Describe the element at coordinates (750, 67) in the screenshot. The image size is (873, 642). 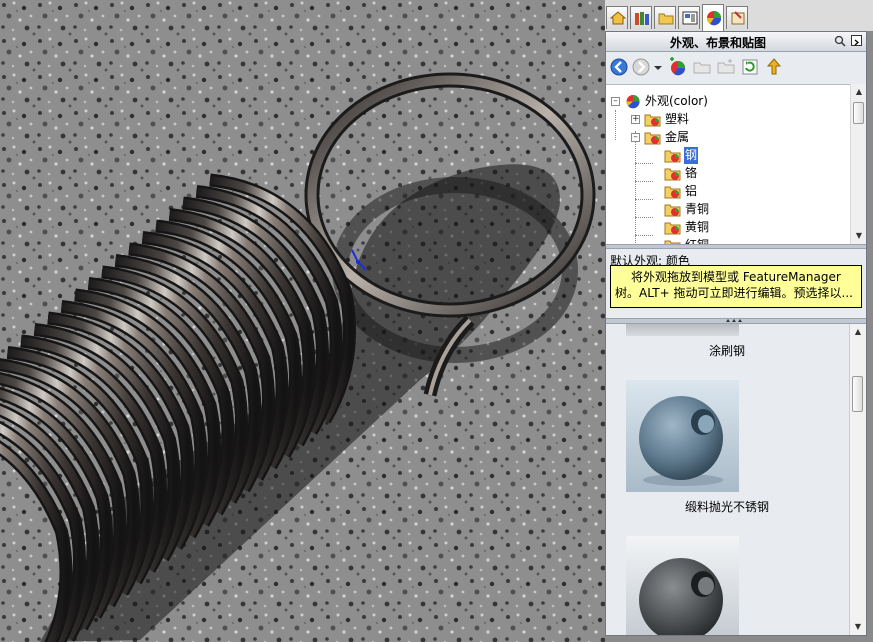
I see `refresh-icon` at that location.